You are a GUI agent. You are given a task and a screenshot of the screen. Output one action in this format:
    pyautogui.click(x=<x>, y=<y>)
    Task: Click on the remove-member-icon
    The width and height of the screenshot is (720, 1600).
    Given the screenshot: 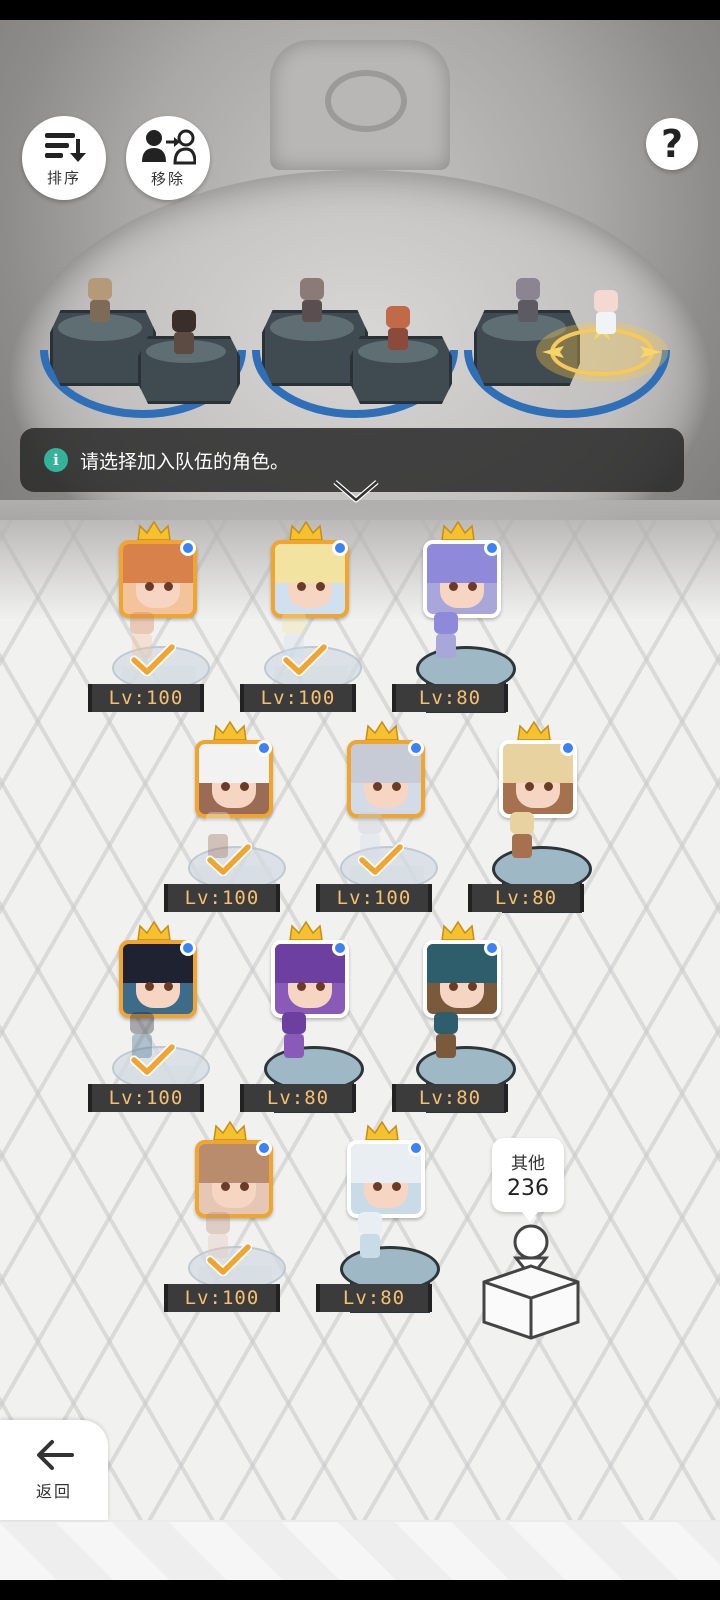 What is the action you would take?
    pyautogui.click(x=169, y=146)
    